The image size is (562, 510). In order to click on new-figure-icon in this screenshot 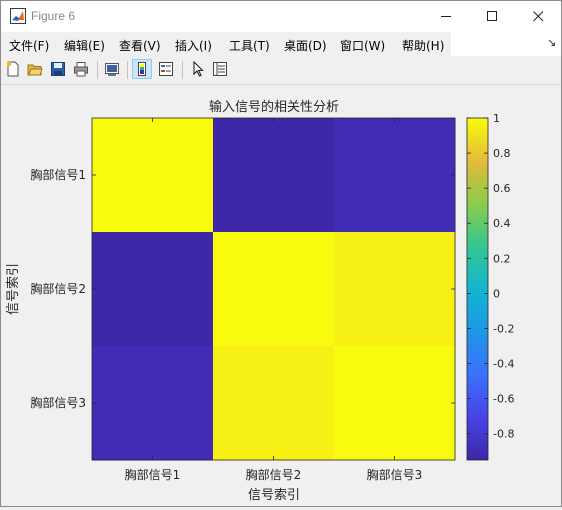, I will do `click(12, 69)`.